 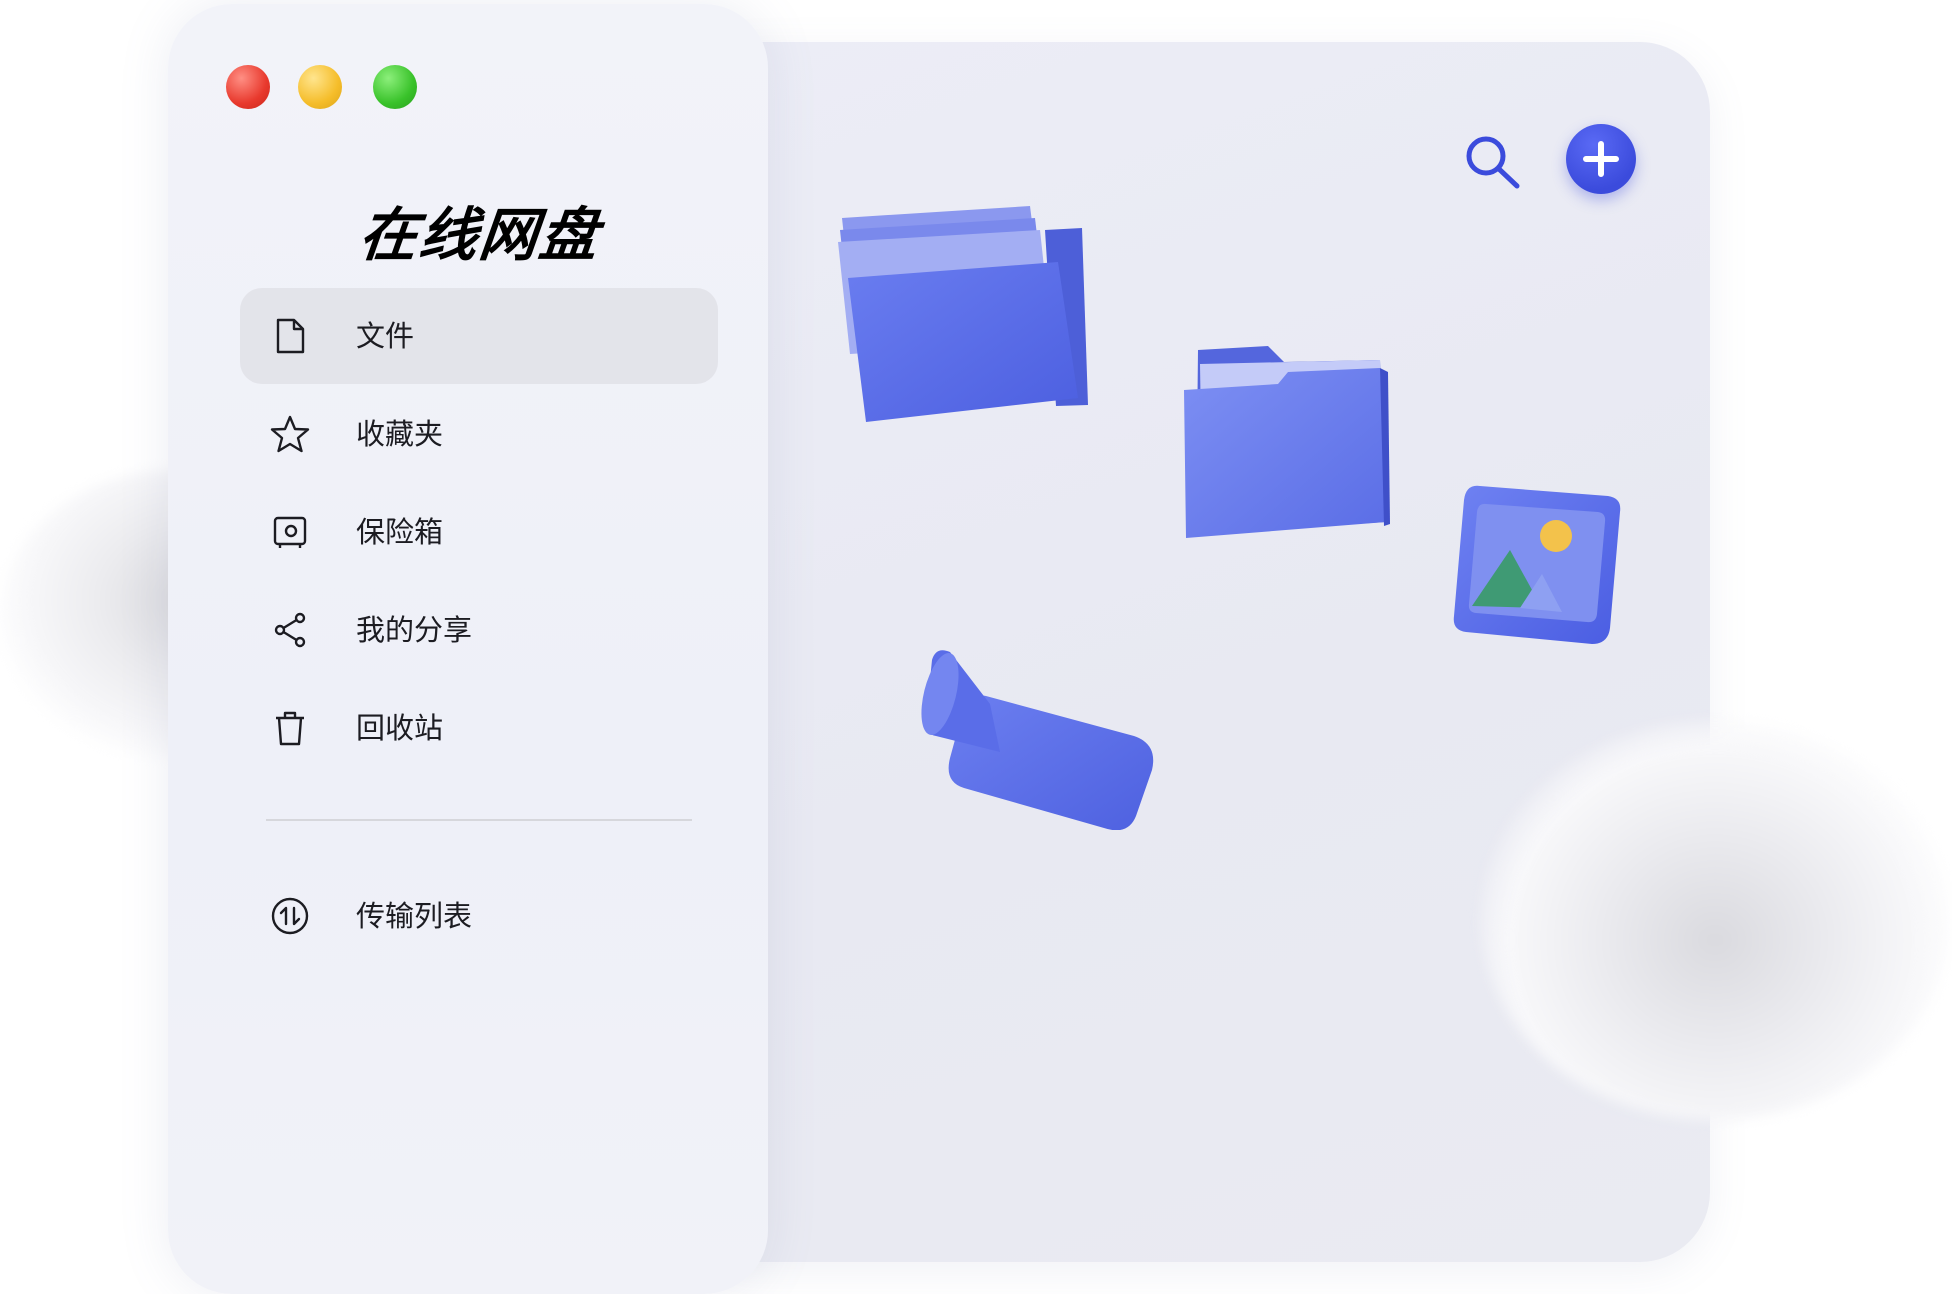 I want to click on window-maximize-button, so click(x=395, y=87).